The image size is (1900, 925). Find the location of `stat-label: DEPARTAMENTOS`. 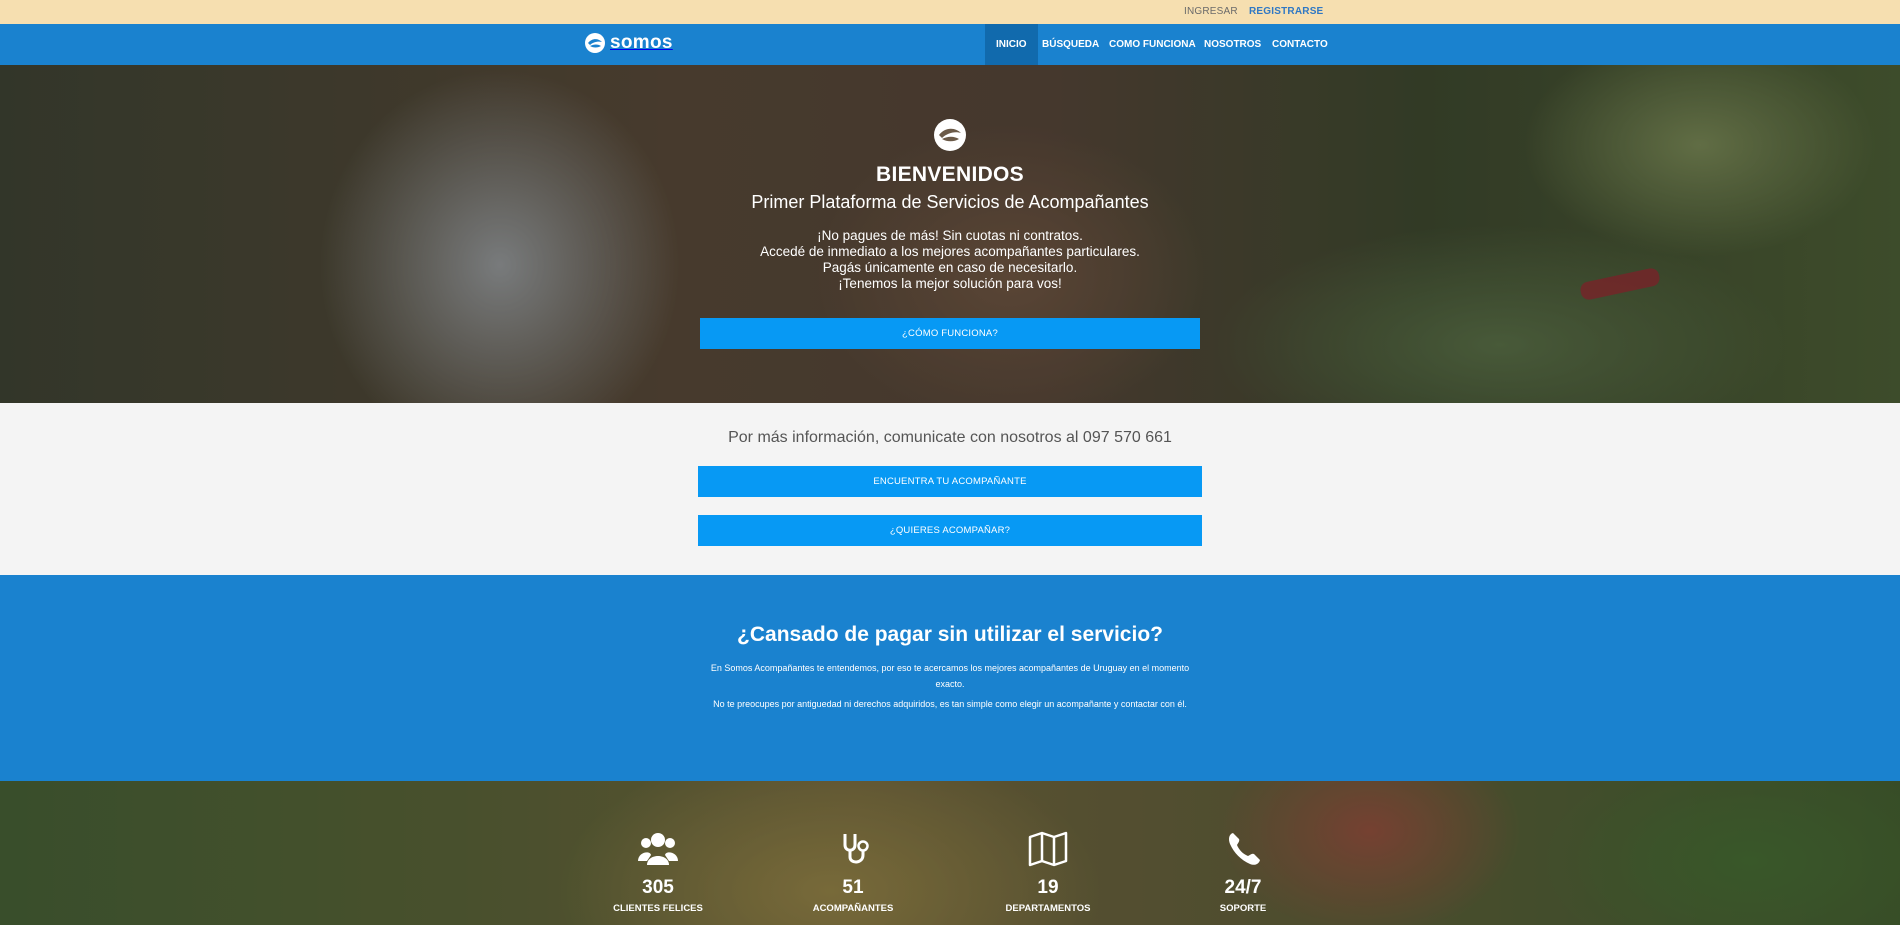

stat-label: DEPARTAMENTOS is located at coordinates (1048, 908).